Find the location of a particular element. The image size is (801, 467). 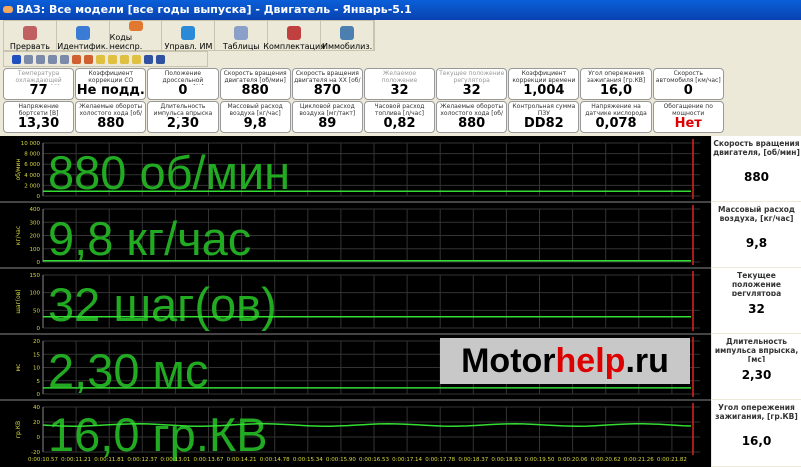

gauge-tile: Массовый расход воздуха [кг/час] 9,8 is located at coordinates (255, 117).